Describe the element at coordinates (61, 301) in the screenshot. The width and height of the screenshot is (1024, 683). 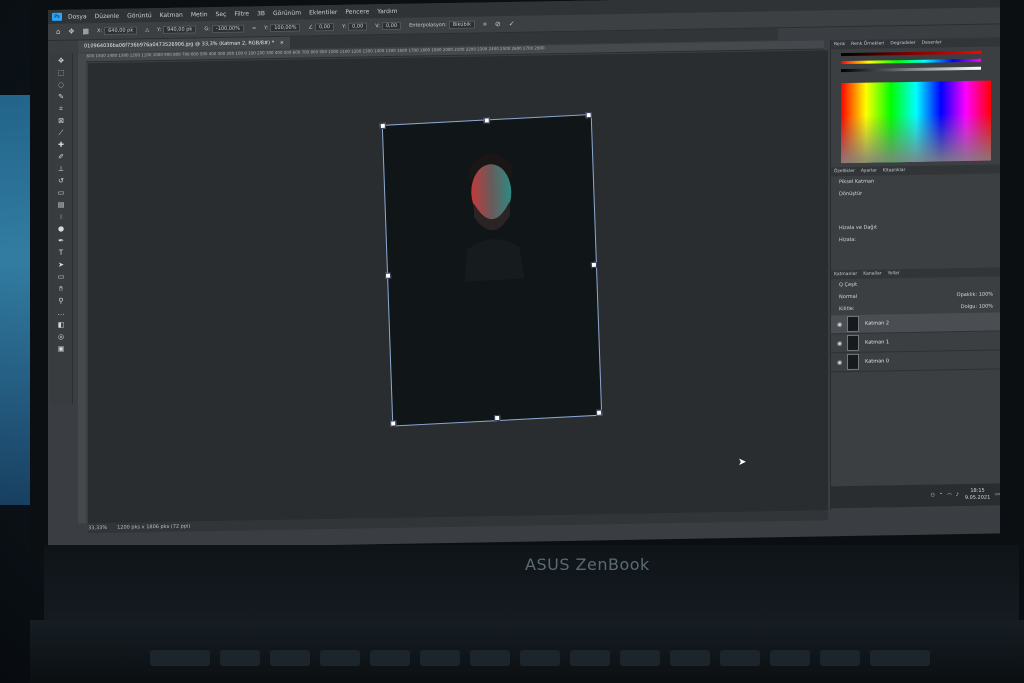
I see `zoom-icon: ⚲` at that location.